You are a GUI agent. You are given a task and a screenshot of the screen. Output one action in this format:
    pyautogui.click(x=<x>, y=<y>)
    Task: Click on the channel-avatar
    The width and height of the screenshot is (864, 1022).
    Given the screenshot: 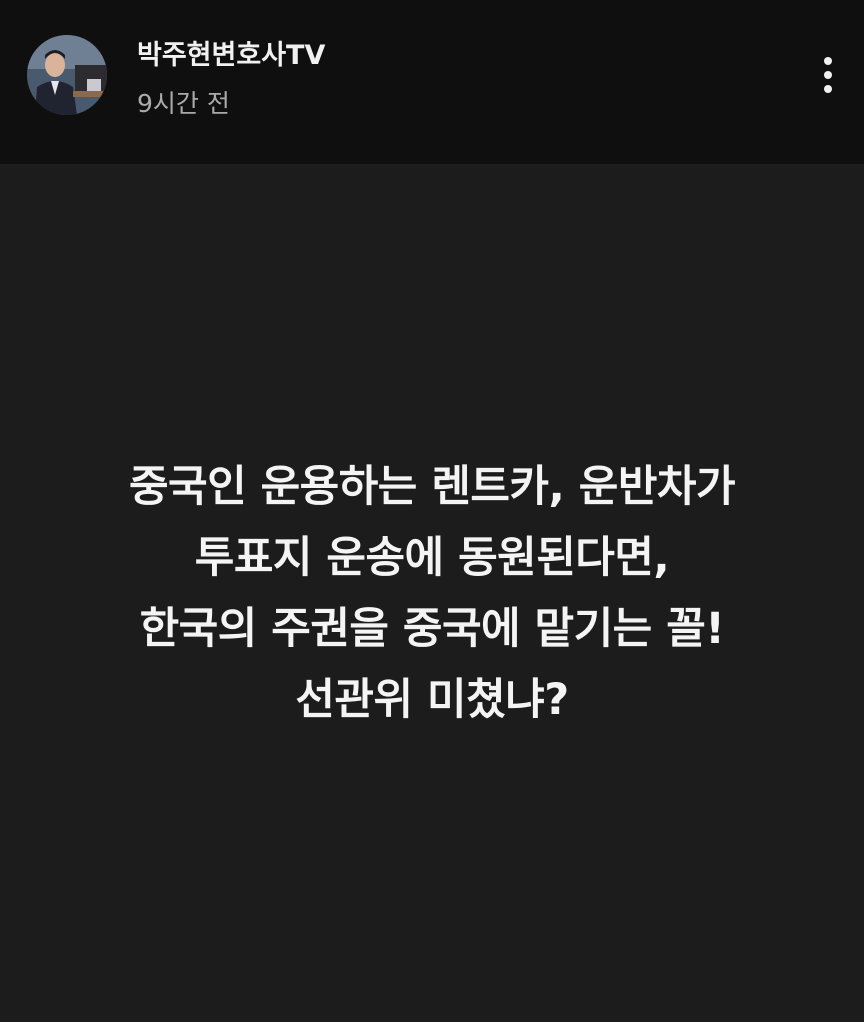 What is the action you would take?
    pyautogui.click(x=67, y=75)
    